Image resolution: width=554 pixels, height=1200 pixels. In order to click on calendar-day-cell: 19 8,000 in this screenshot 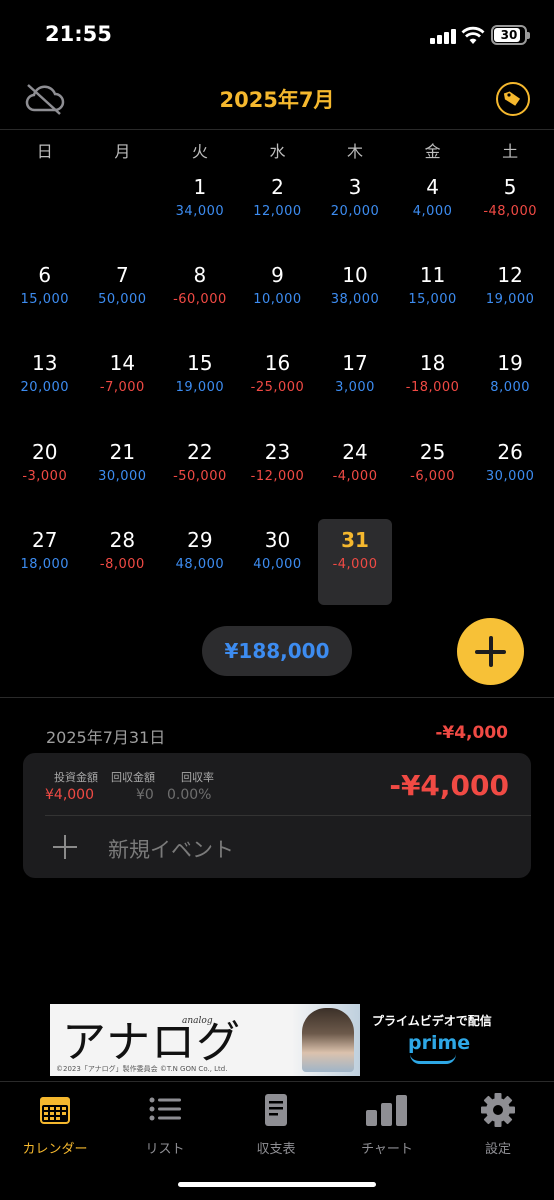, I will do `click(510, 386)`.